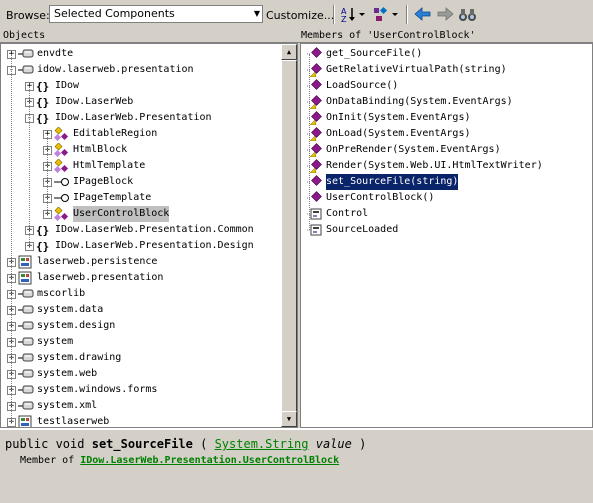 The image size is (593, 503). I want to click on tree-item-label: system, so click(55, 341).